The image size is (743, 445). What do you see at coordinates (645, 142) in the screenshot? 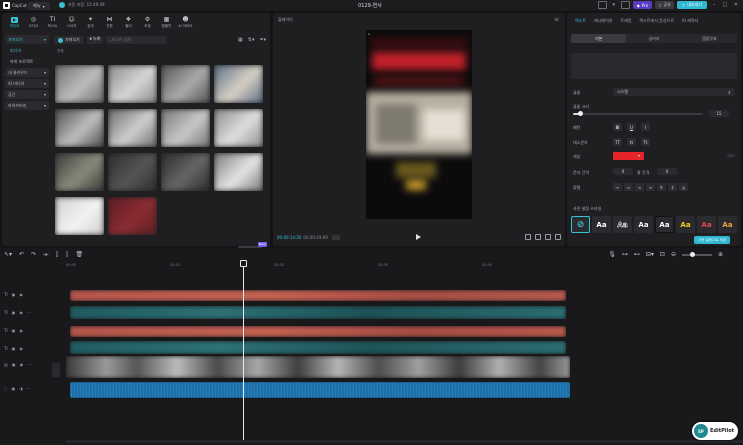
I see `titlecase-button: Tt` at bounding box center [645, 142].